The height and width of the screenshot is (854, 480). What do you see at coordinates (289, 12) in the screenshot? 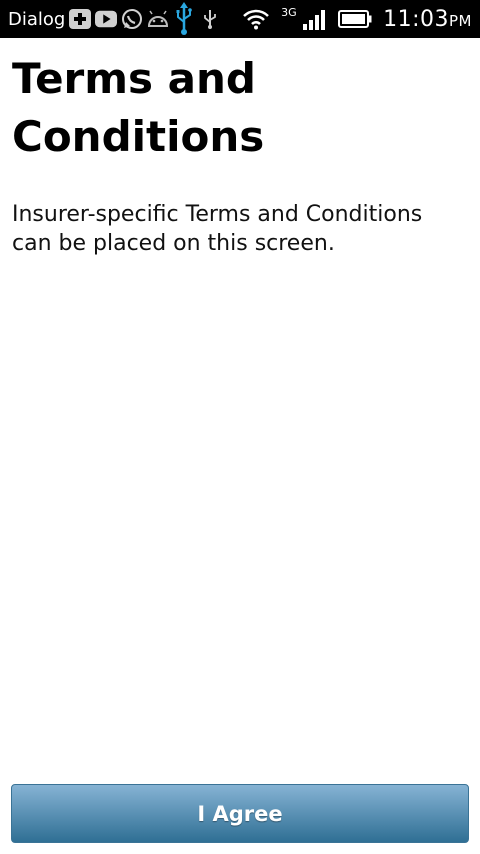
I see `network-type: 3G` at bounding box center [289, 12].